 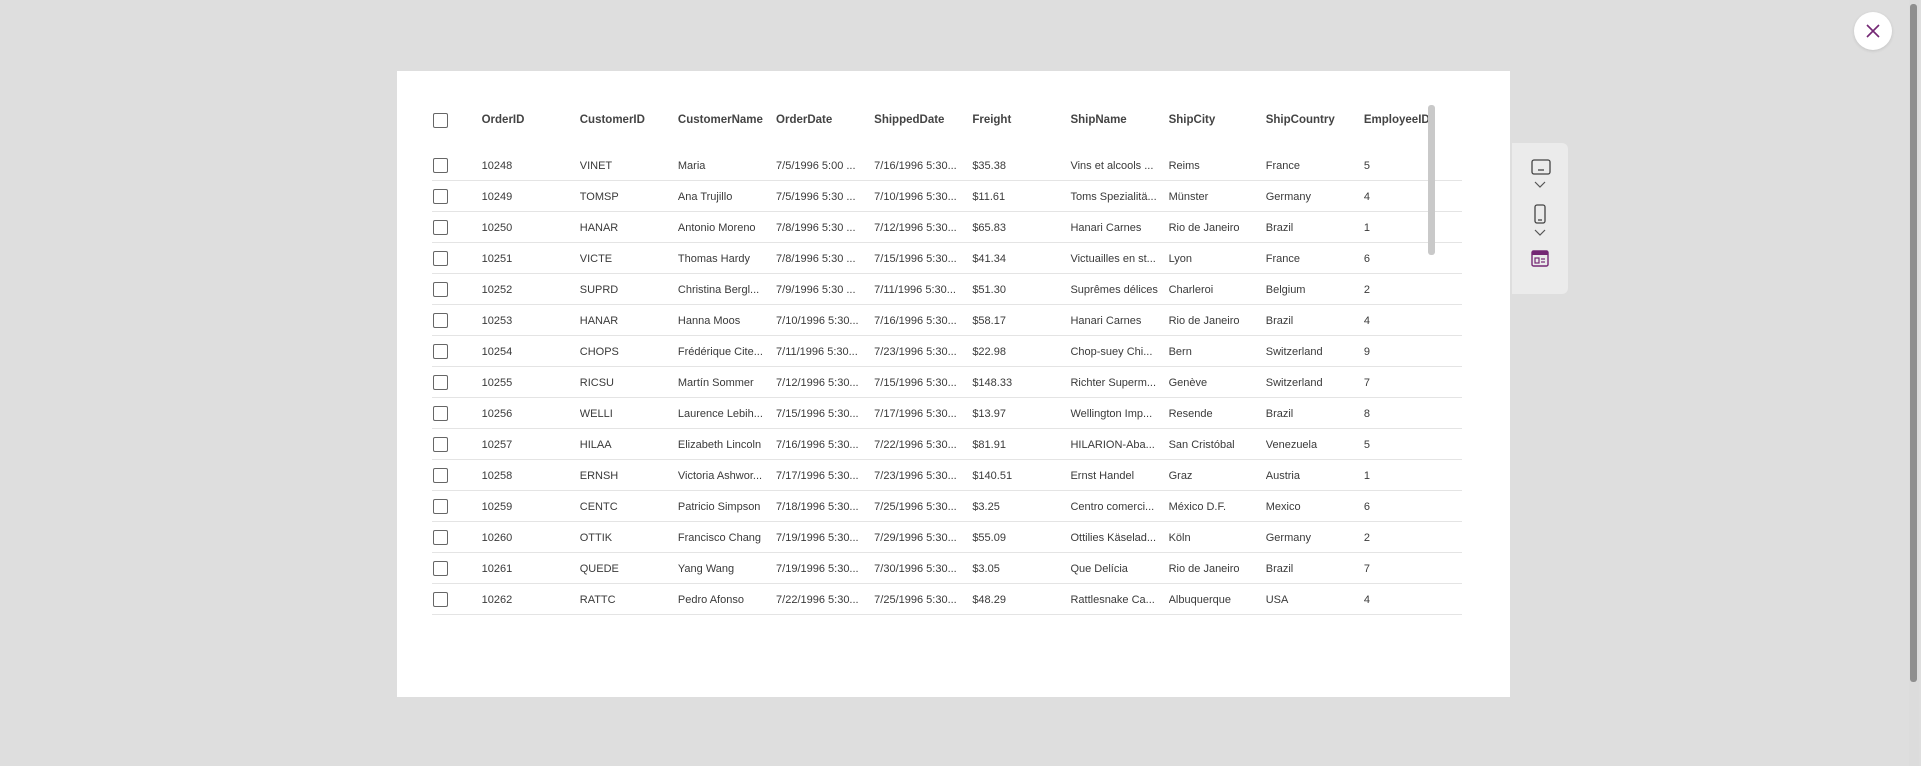 What do you see at coordinates (1315, 120) in the screenshot?
I see `column-header-shipcountry: ShipCountry` at bounding box center [1315, 120].